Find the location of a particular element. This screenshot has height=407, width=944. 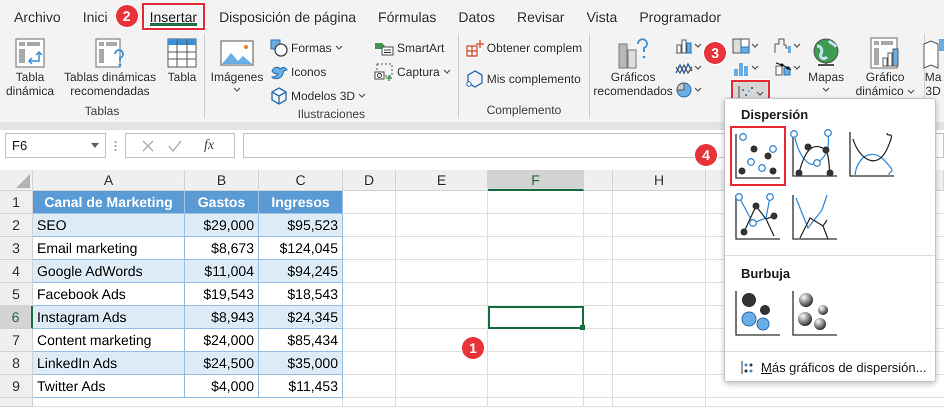

row-header: 4 is located at coordinates (16, 271).